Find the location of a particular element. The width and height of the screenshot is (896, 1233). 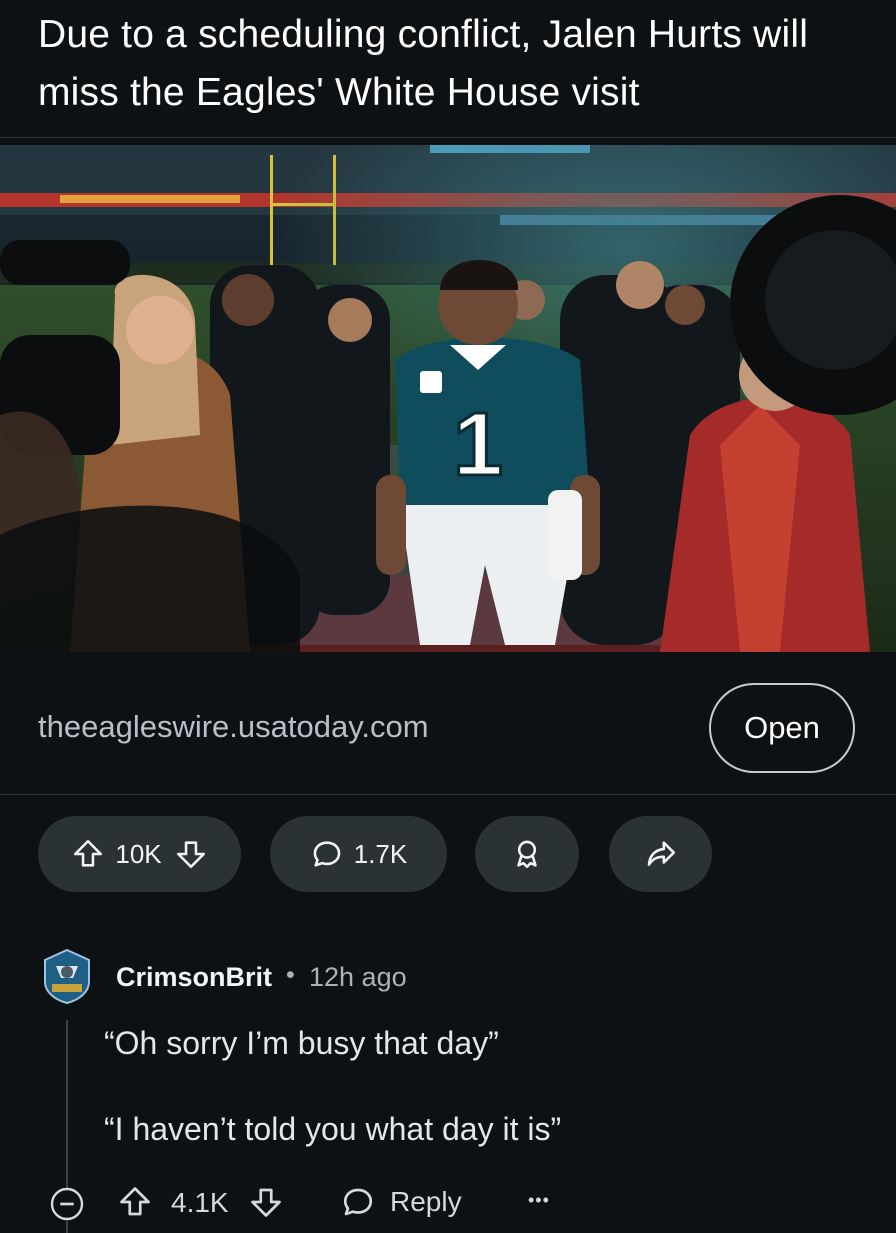

comment-actions: 4.1K Reply ••• is located at coordinates (448, 1202).